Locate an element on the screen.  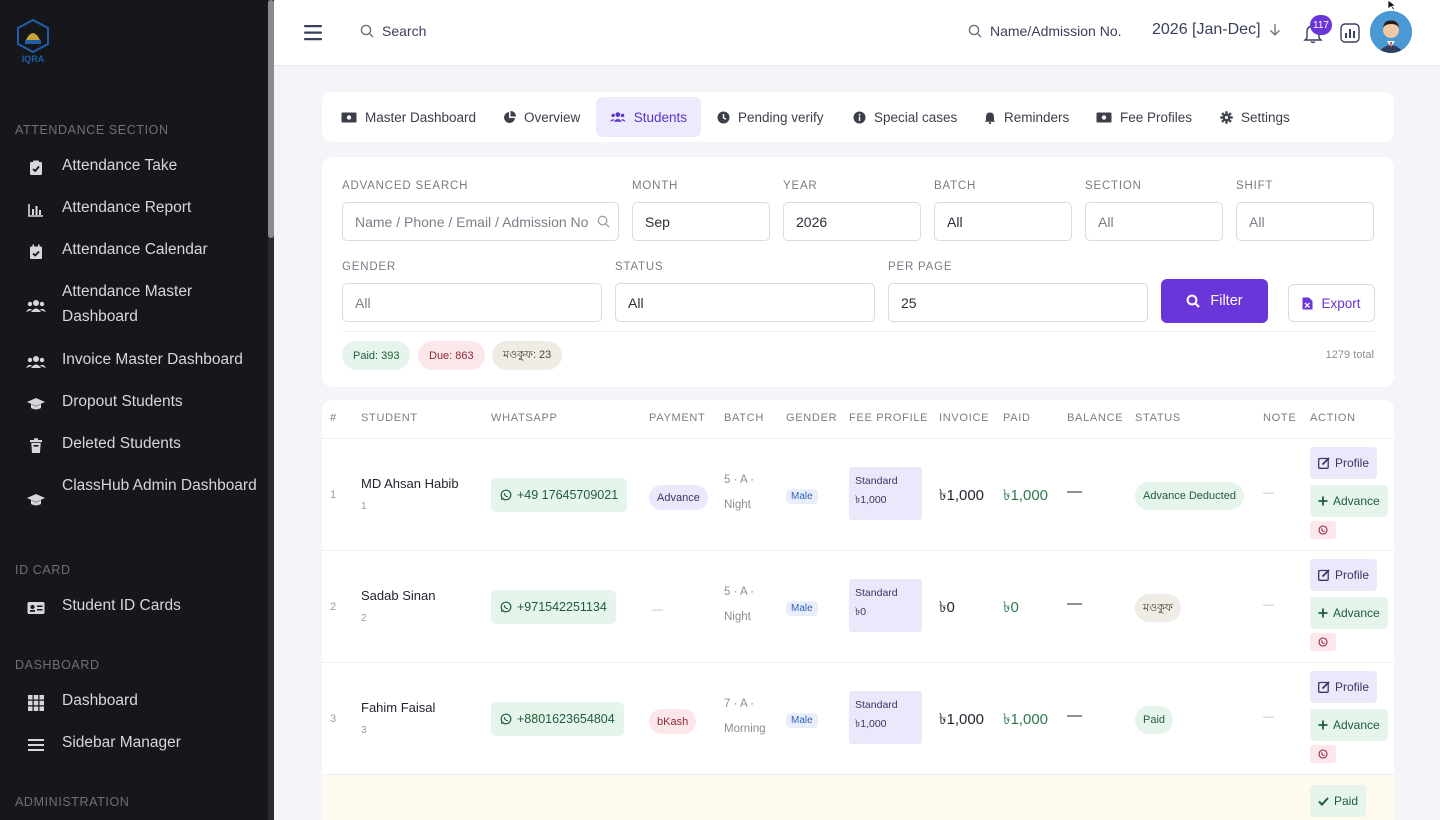
avatar-image is located at coordinates (1391, 32).